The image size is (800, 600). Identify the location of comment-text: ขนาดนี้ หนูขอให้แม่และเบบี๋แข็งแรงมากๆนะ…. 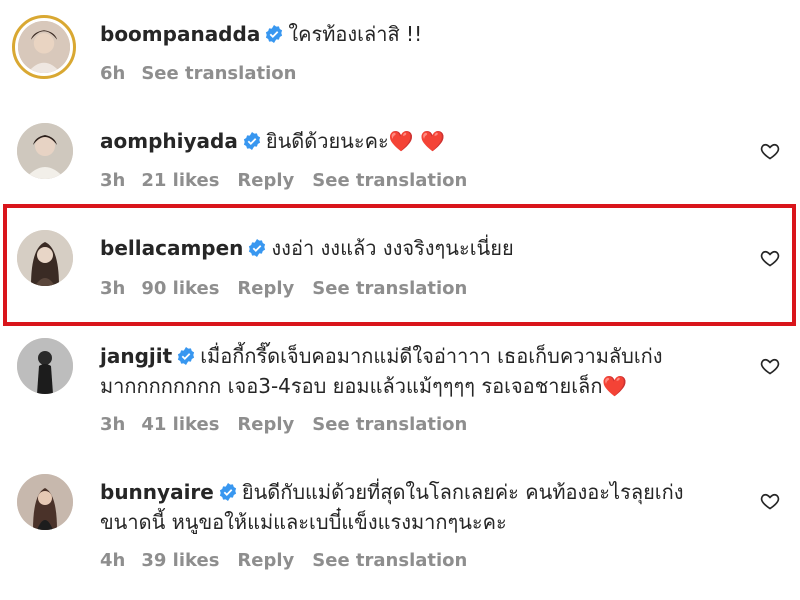
(303, 522).